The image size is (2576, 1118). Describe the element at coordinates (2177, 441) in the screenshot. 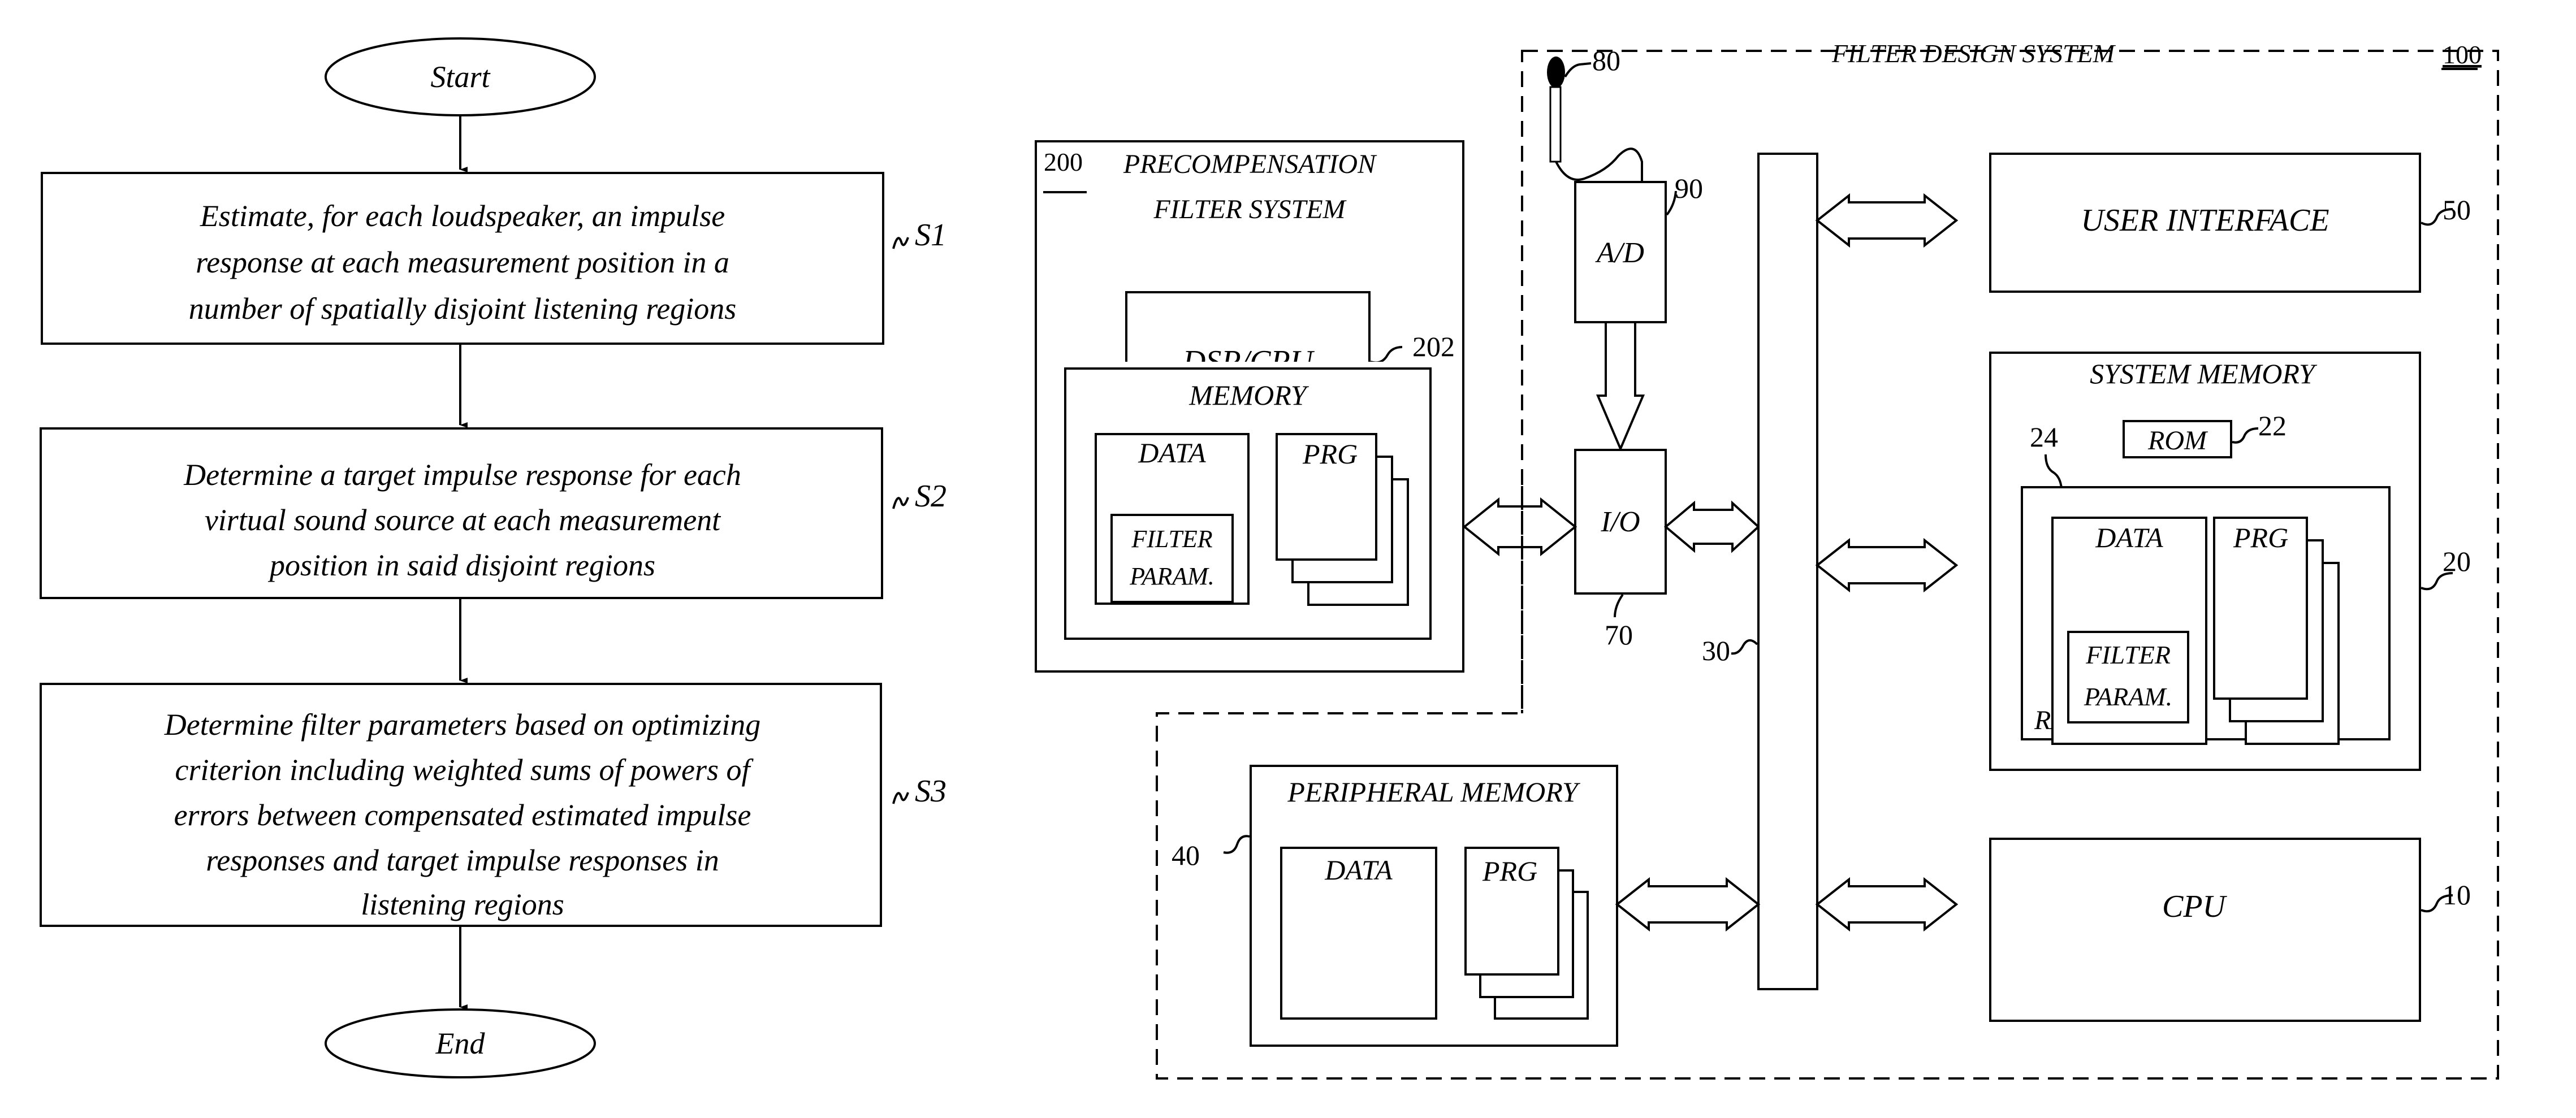

I see `rom-label: ROM` at that location.